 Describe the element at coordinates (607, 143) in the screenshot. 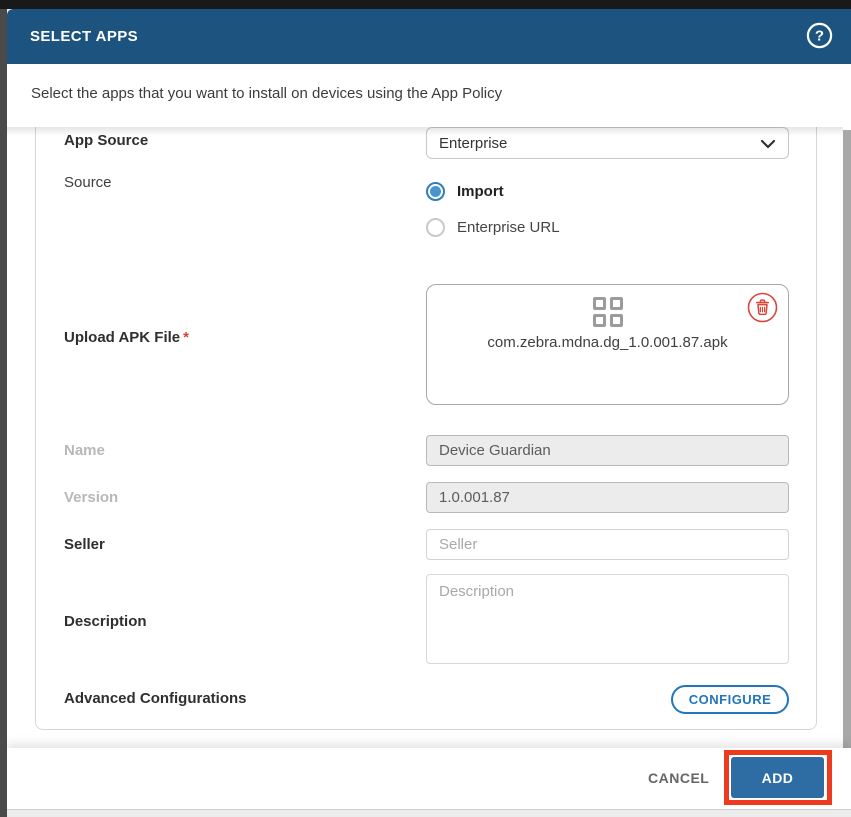

I see `app-source-select: Enterprise` at that location.